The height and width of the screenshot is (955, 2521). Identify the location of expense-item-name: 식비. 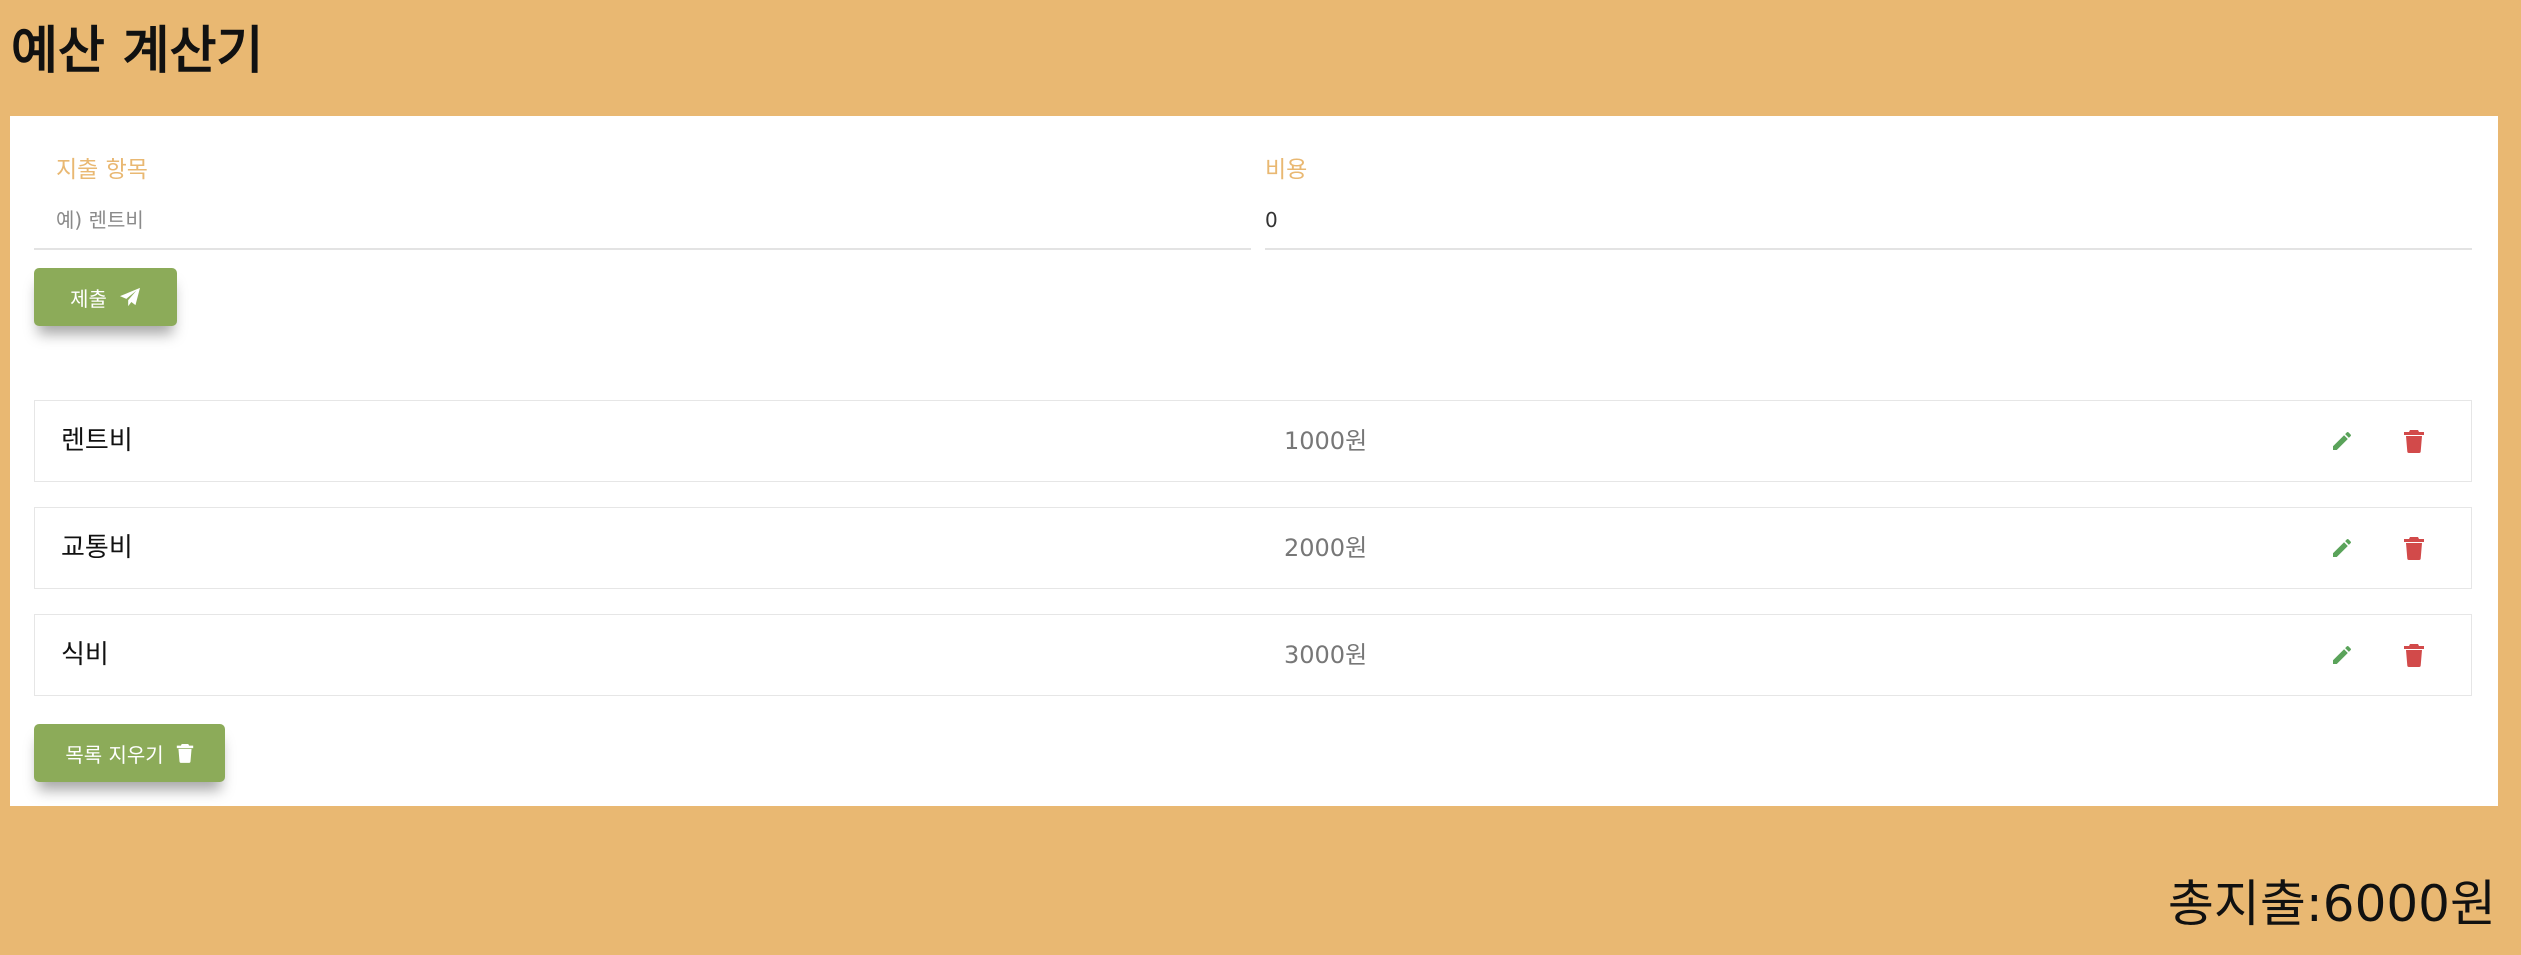
(85, 655).